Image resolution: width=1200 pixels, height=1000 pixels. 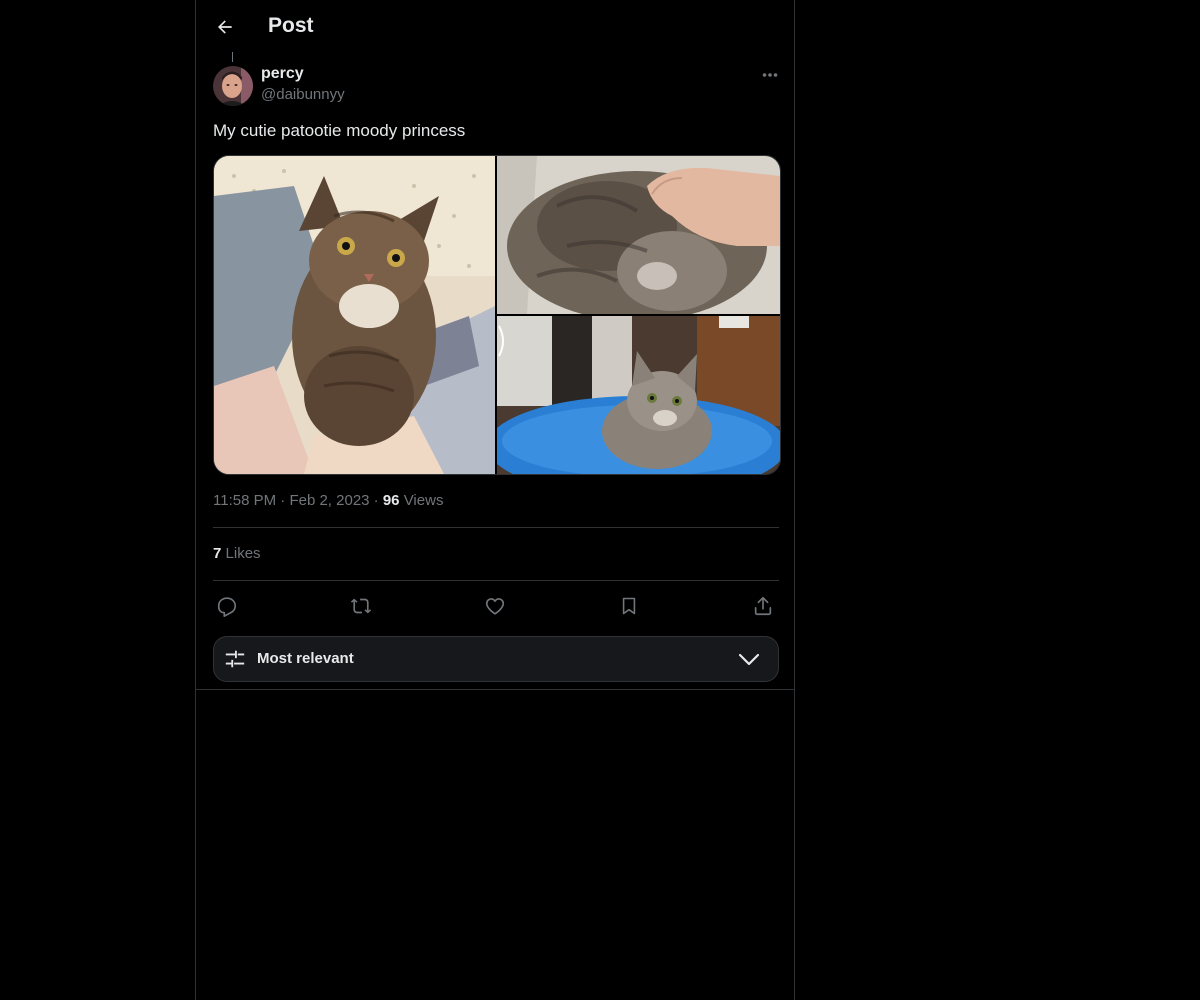 I want to click on post-meta: 11:58 PM · Feb 2, 2023 · 96 Views, so click(x=328, y=500).